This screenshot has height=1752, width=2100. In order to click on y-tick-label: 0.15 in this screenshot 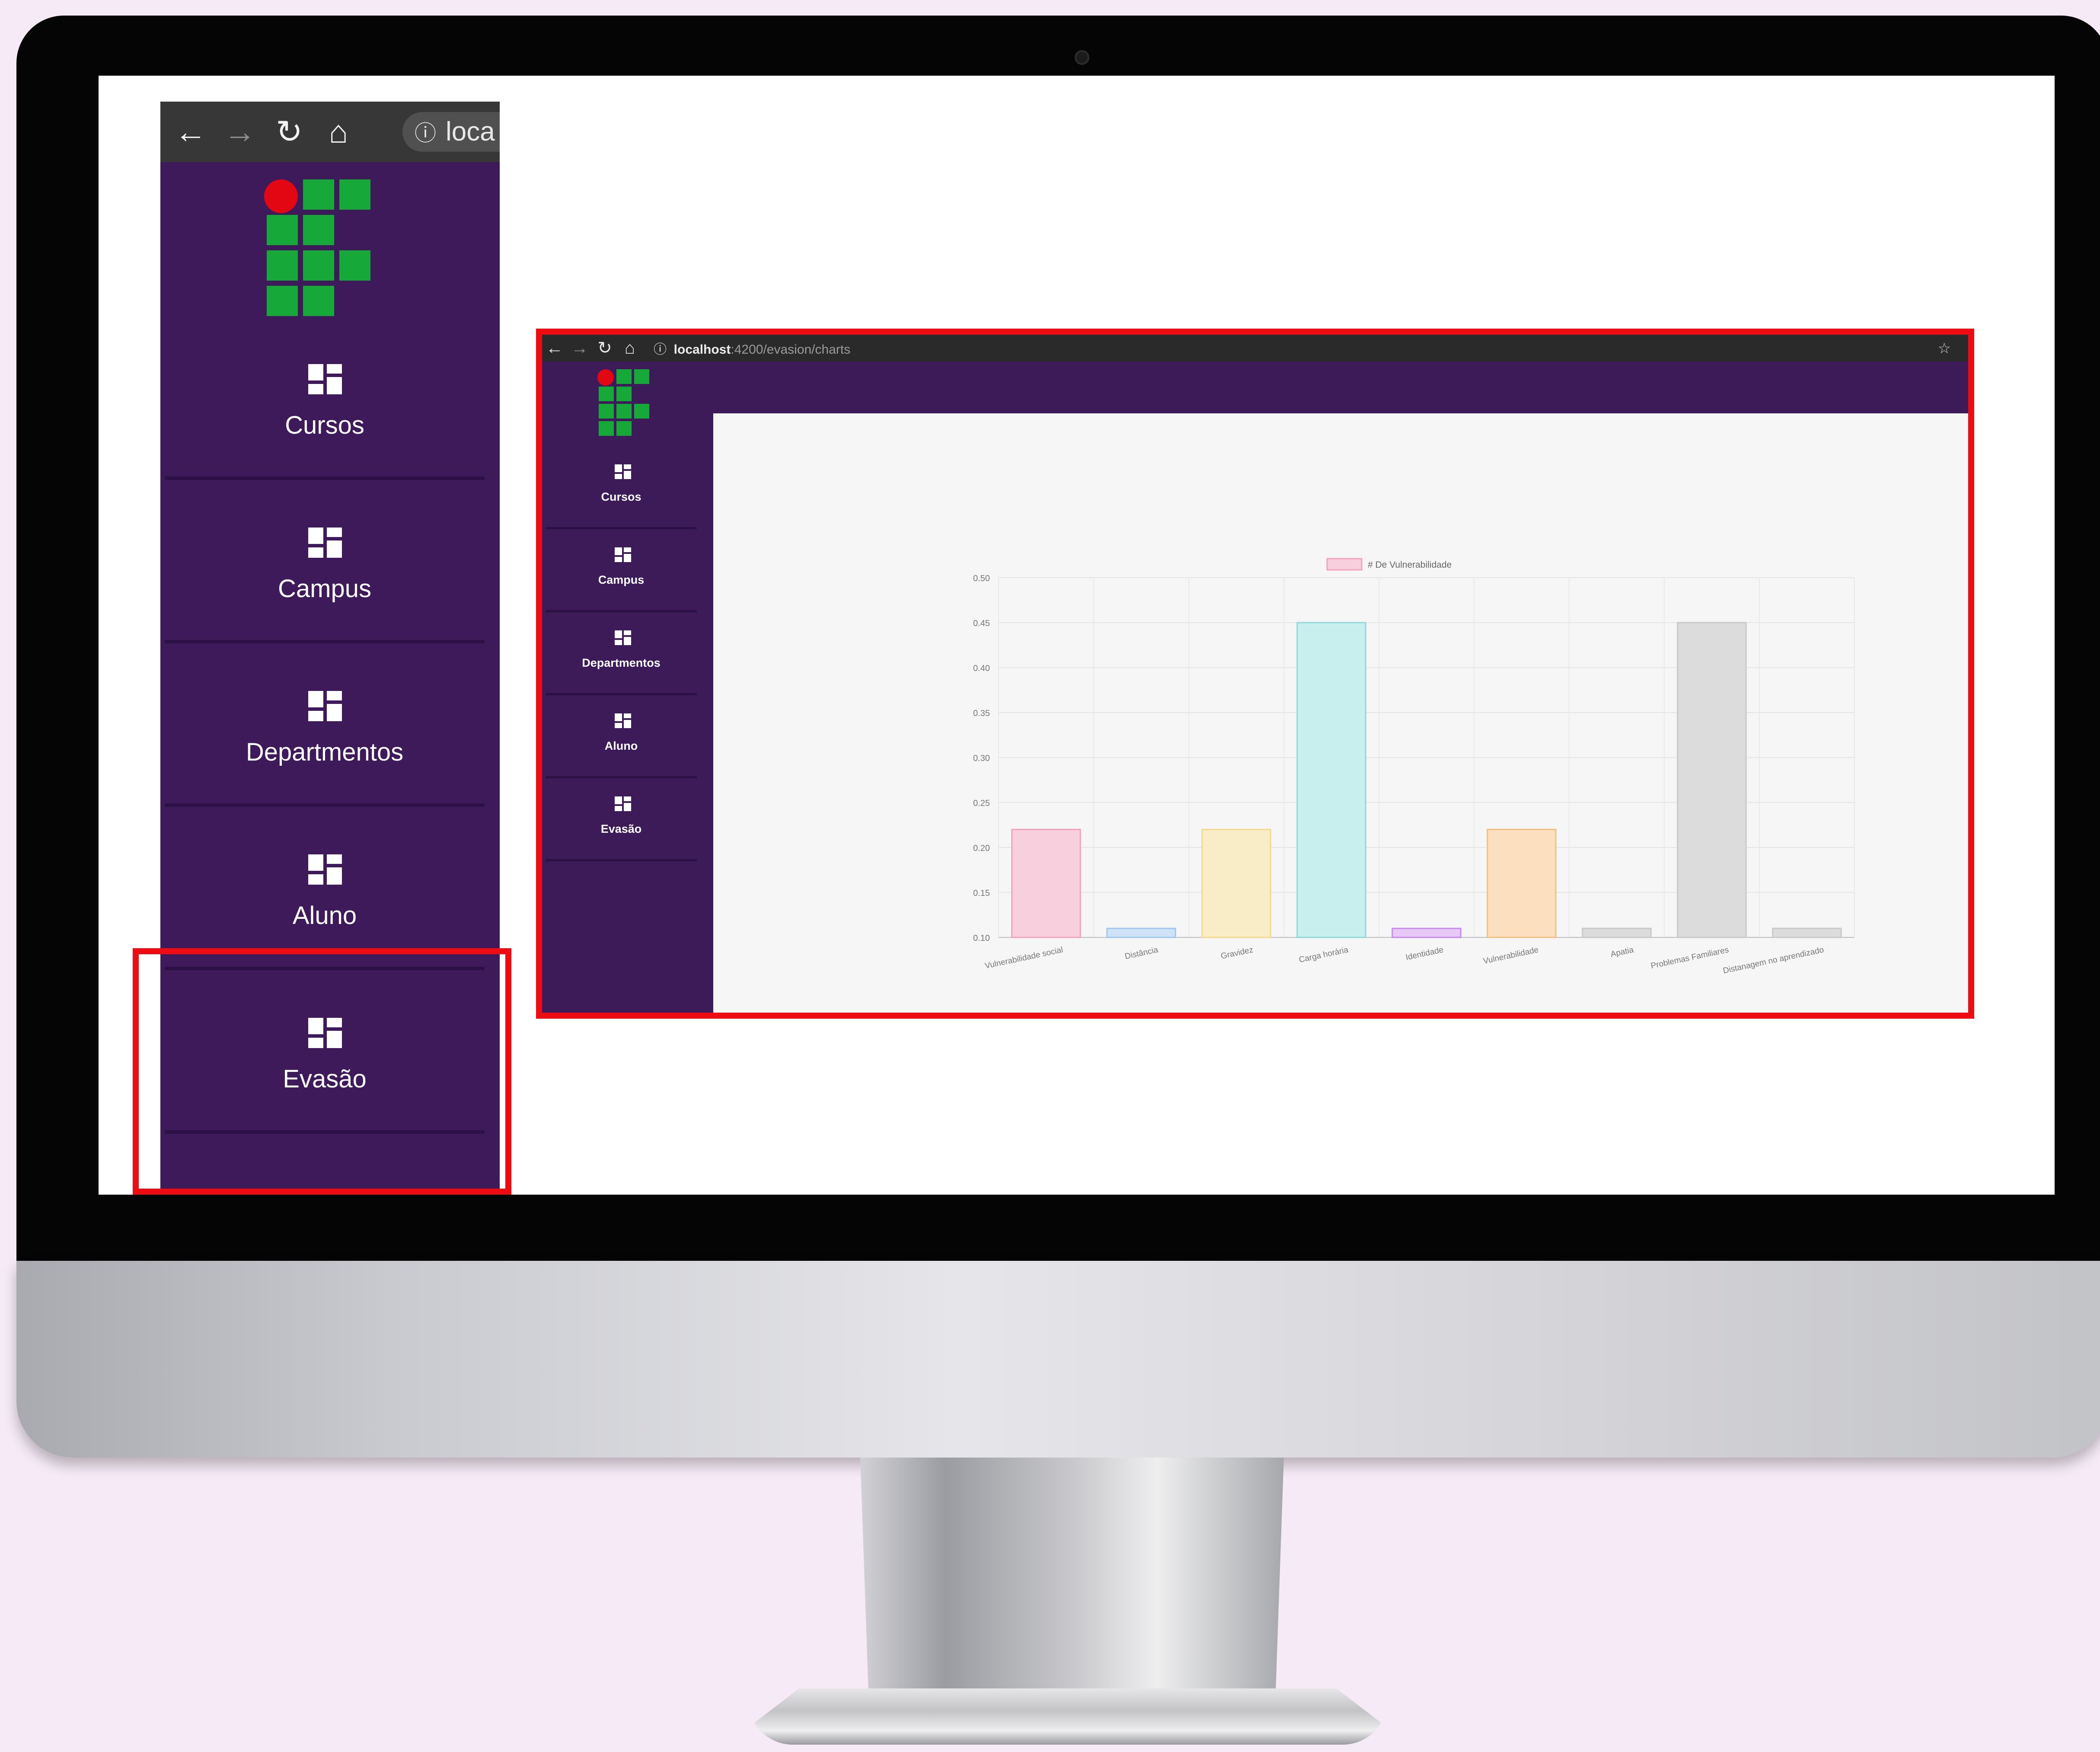, I will do `click(981, 893)`.